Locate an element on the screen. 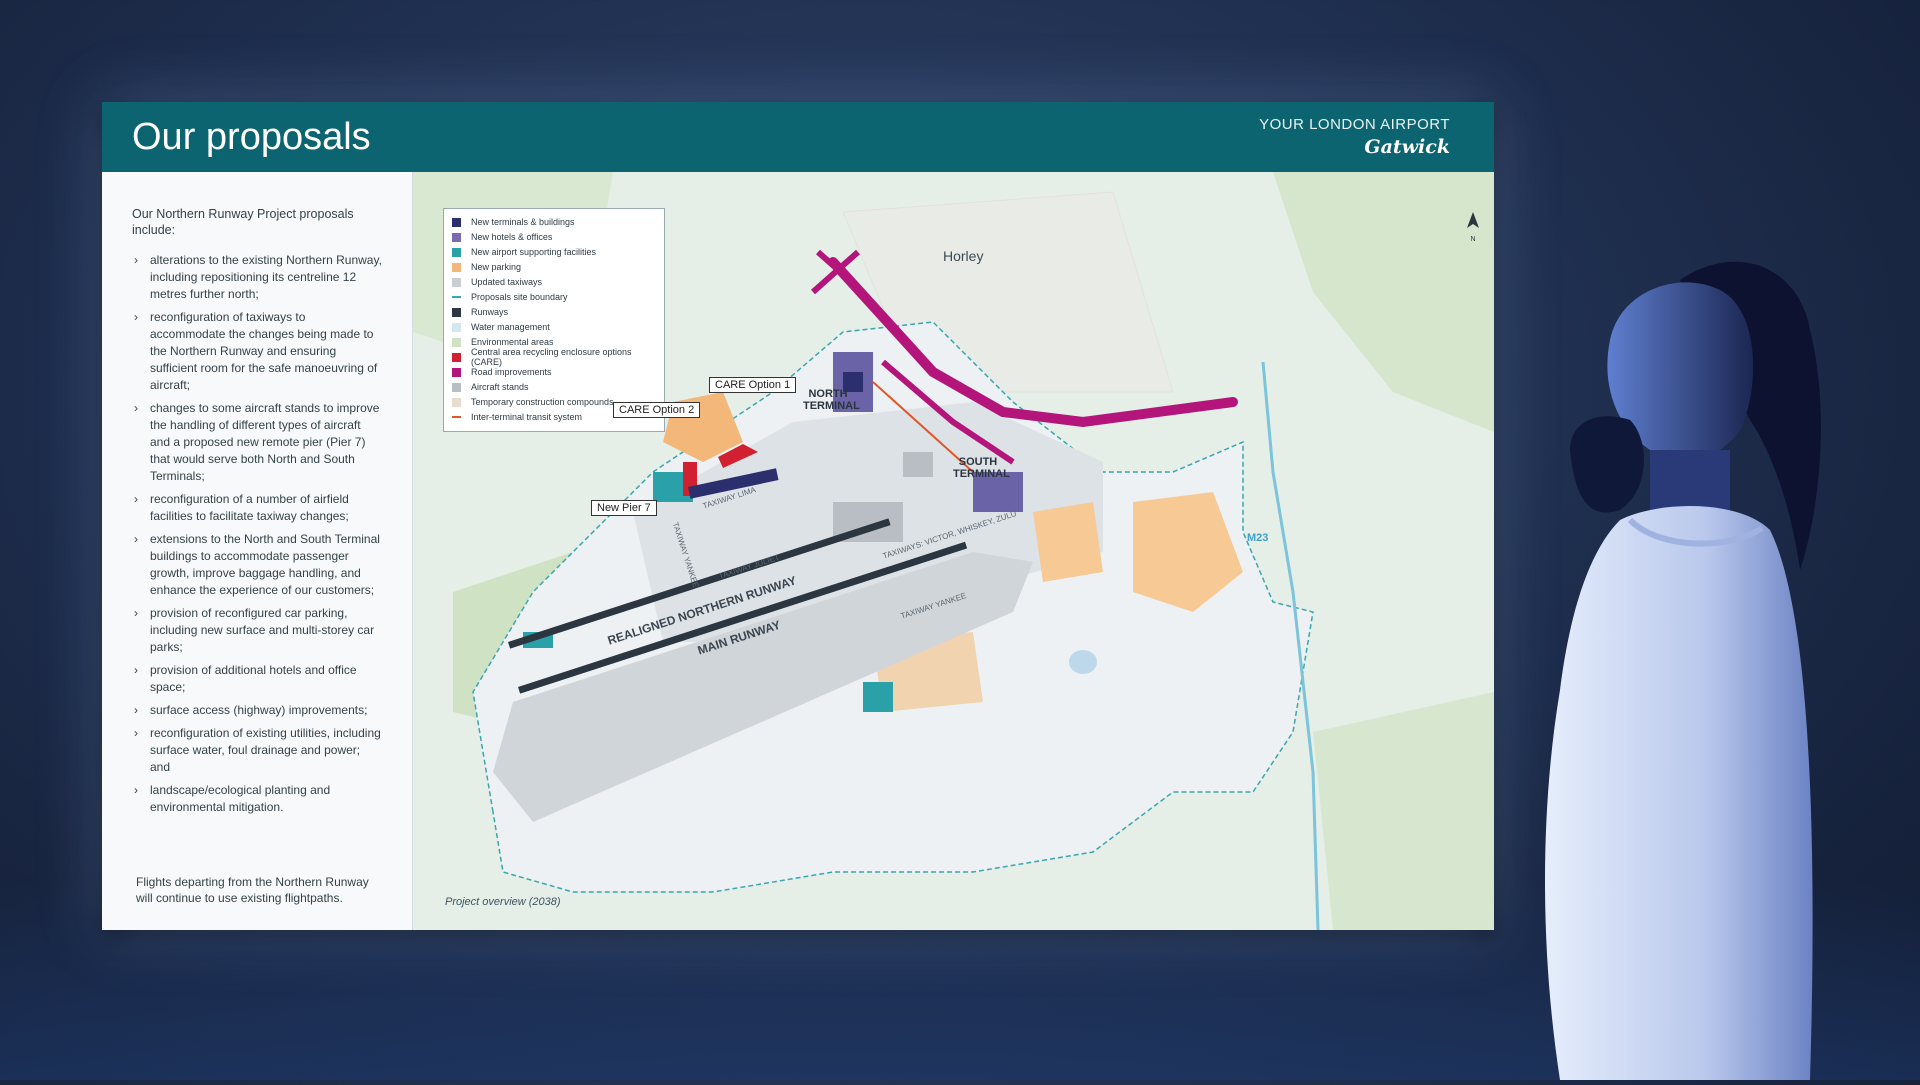 The image size is (1920, 1085). board-title: Our proposals is located at coordinates (251, 137).